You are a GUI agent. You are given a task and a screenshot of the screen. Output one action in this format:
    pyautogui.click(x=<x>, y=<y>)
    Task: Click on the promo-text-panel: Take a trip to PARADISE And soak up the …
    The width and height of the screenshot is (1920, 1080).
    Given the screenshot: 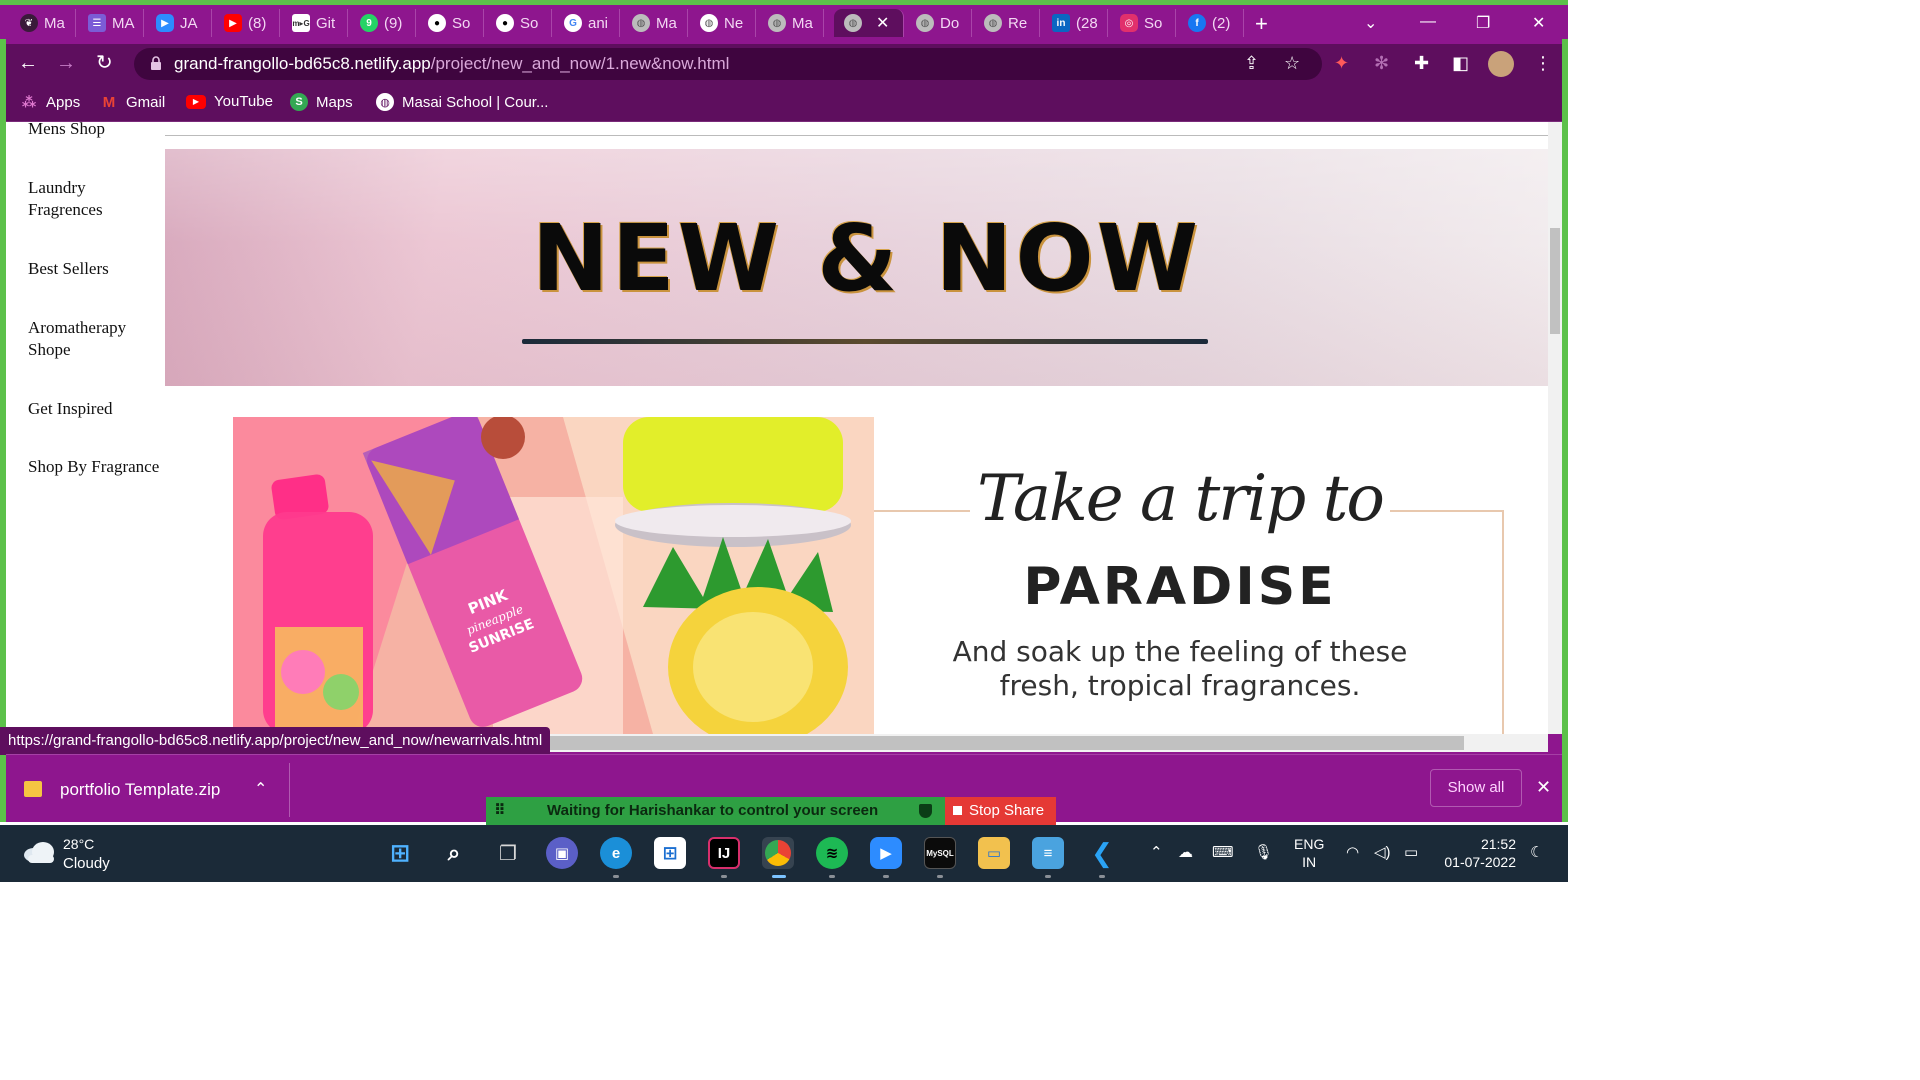 What is the action you would take?
    pyautogui.click(x=1211, y=575)
    